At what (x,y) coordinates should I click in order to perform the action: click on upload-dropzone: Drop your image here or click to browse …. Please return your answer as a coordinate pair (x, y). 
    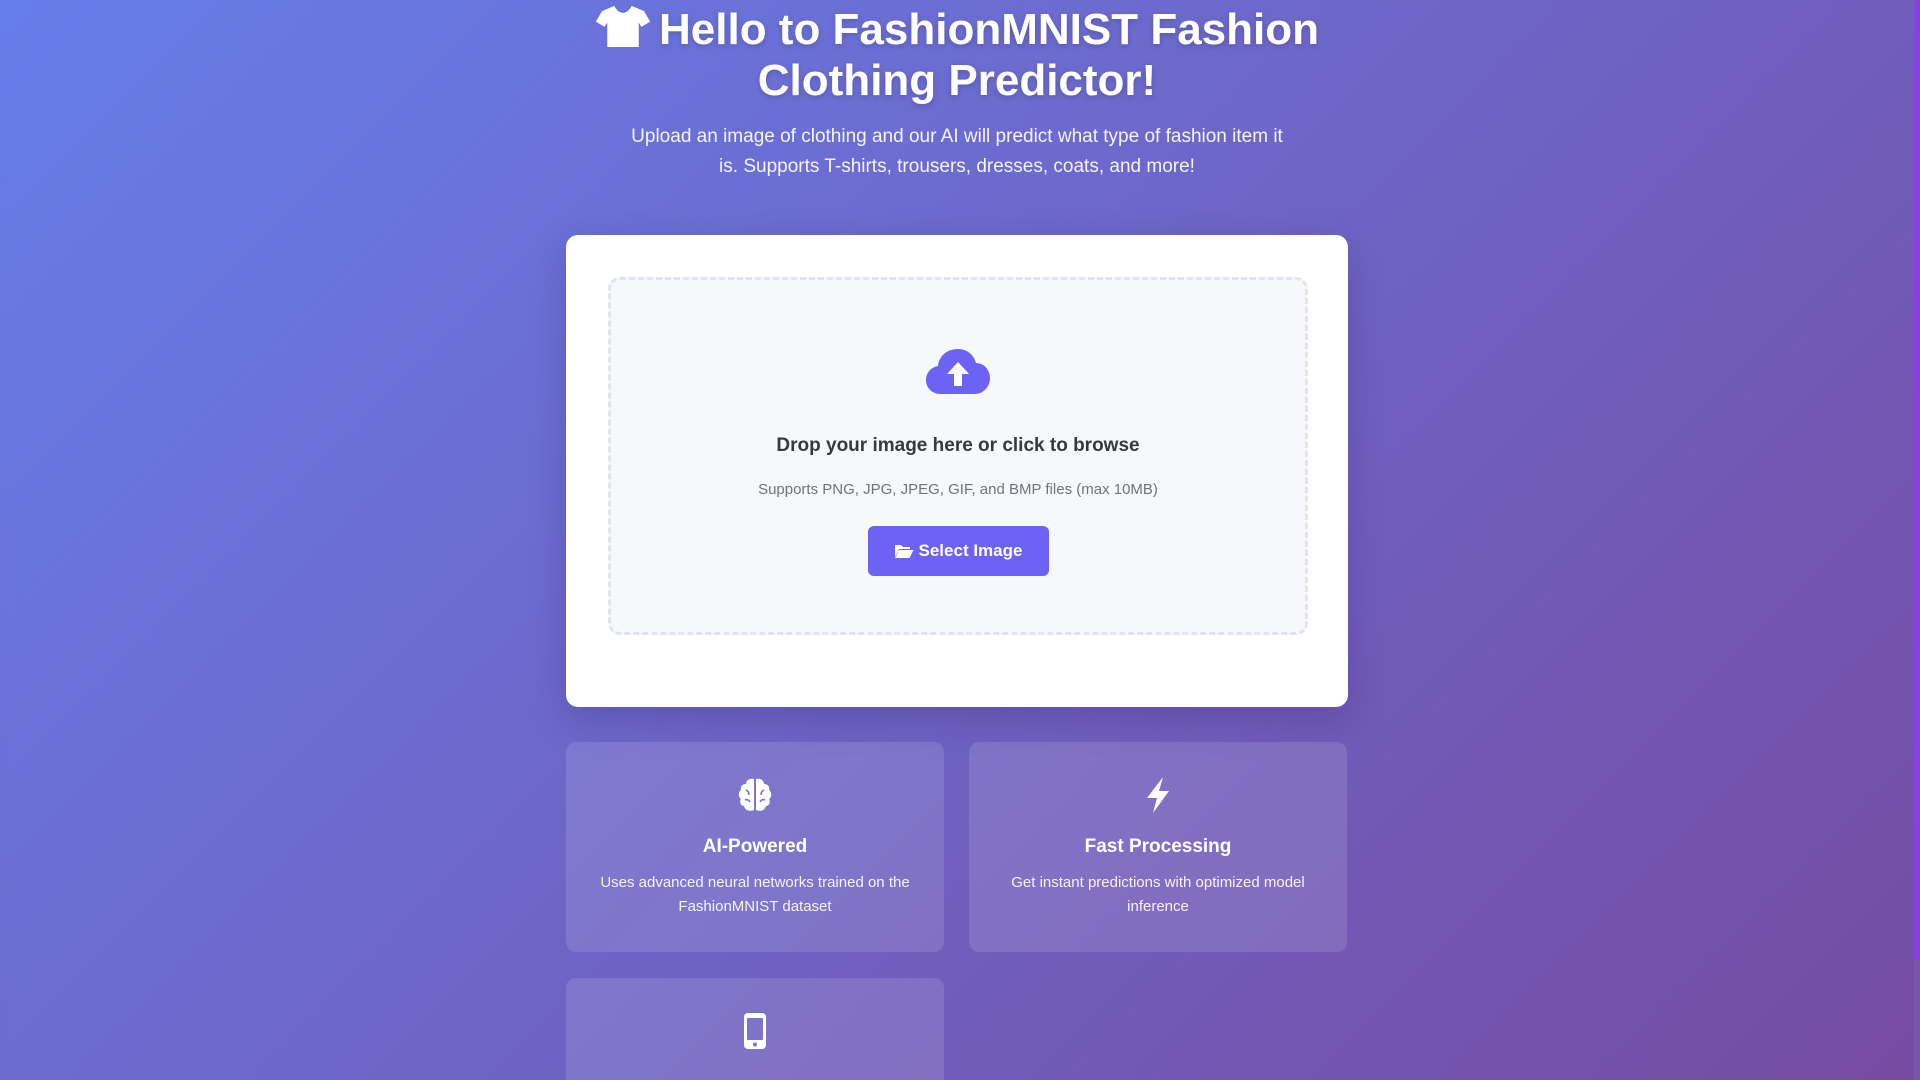
    Looking at the image, I should click on (958, 456).